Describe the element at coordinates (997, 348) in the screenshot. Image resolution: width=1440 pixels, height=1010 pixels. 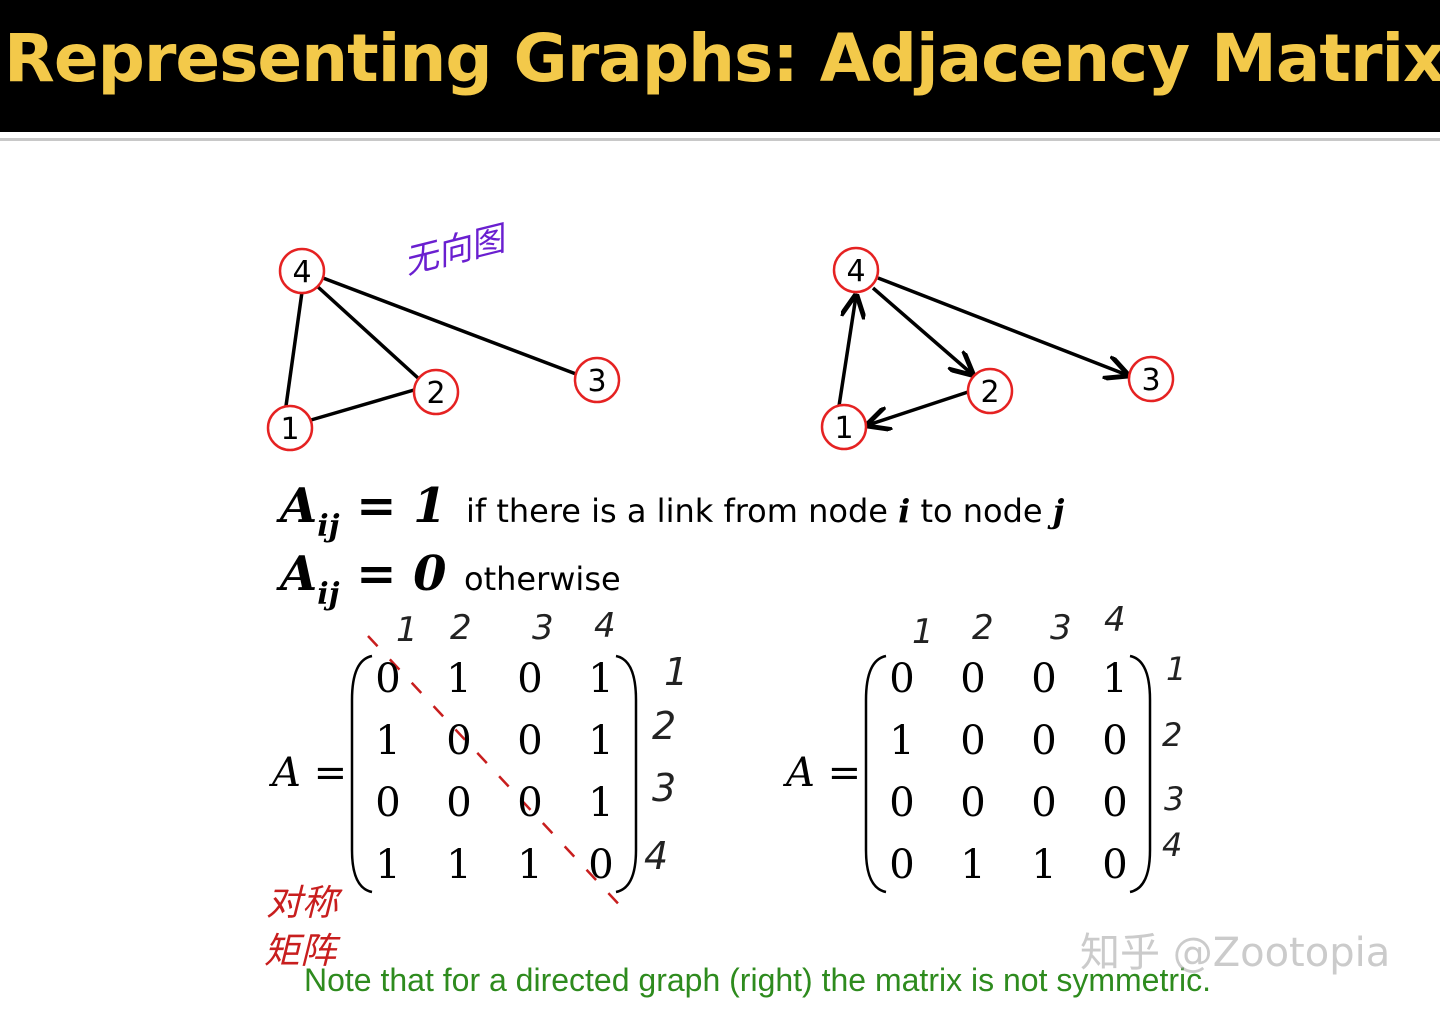
I see `directed-graph: 1 2 3 4` at that location.